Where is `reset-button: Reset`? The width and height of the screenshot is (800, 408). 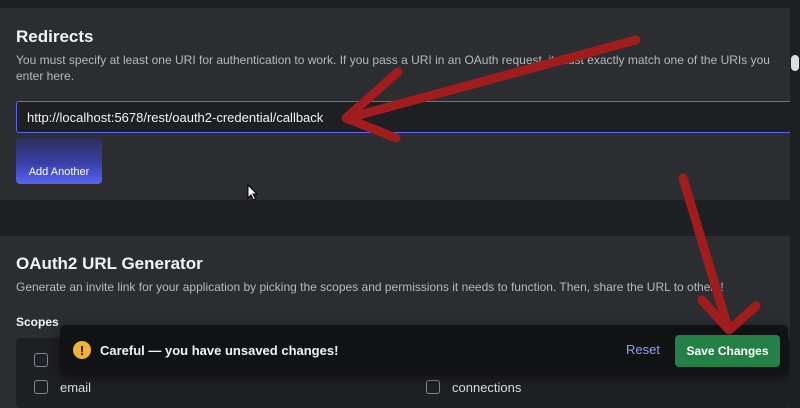 reset-button: Reset is located at coordinates (643, 349).